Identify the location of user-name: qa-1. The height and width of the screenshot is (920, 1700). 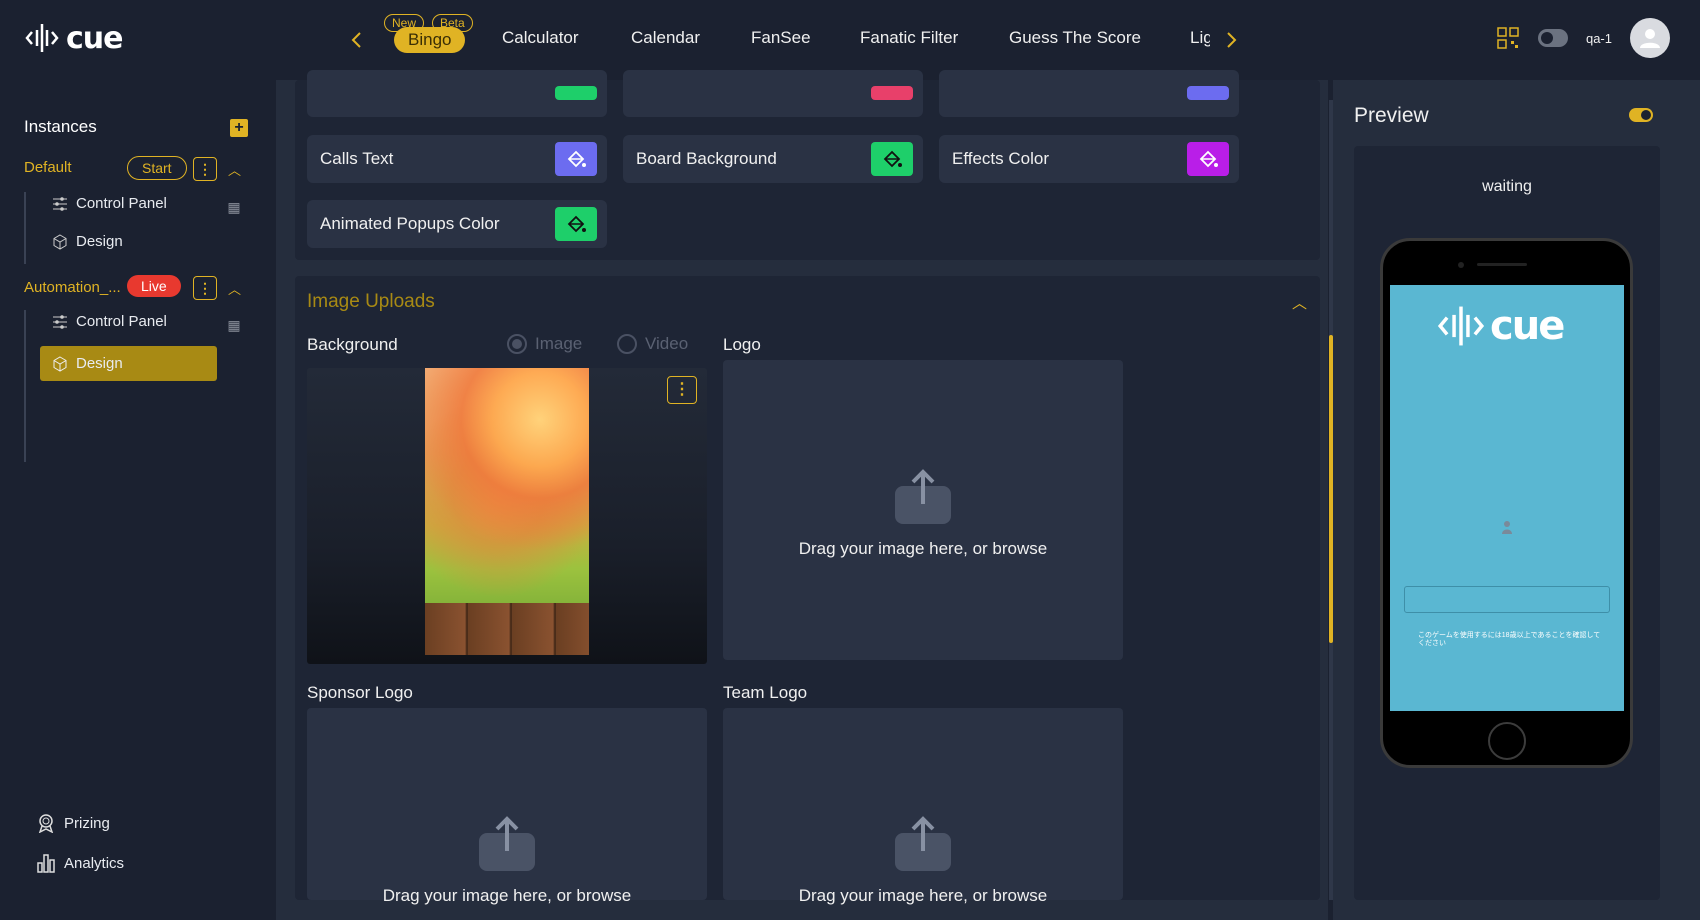
(1598, 38).